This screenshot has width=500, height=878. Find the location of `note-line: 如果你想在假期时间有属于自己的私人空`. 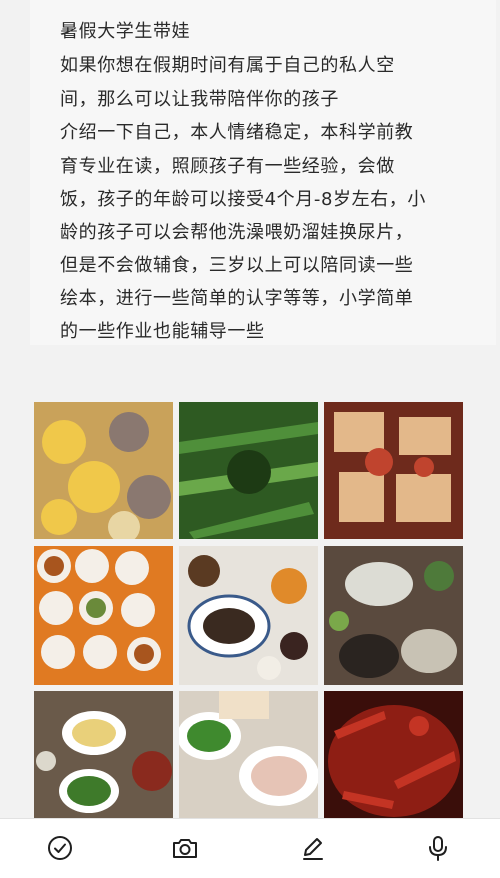

note-line: 如果你想在假期时间有属于自己的私人空 is located at coordinates (227, 65).